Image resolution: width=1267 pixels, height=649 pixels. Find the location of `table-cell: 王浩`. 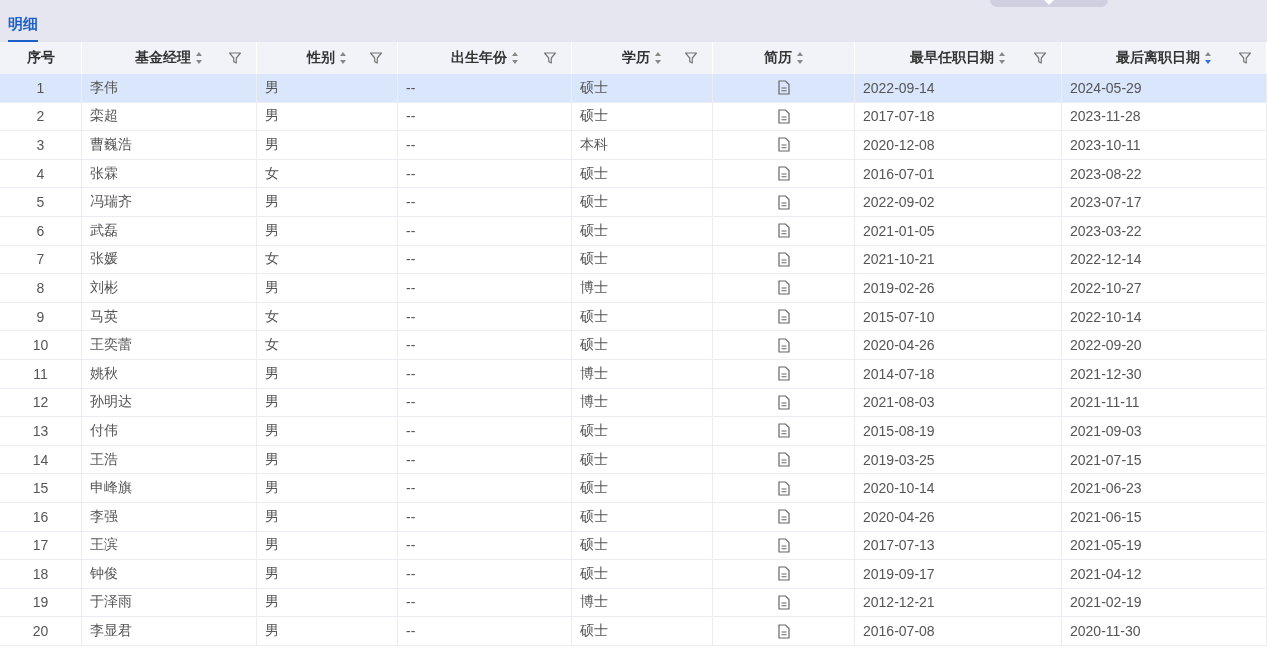

table-cell: 王浩 is located at coordinates (104, 459).